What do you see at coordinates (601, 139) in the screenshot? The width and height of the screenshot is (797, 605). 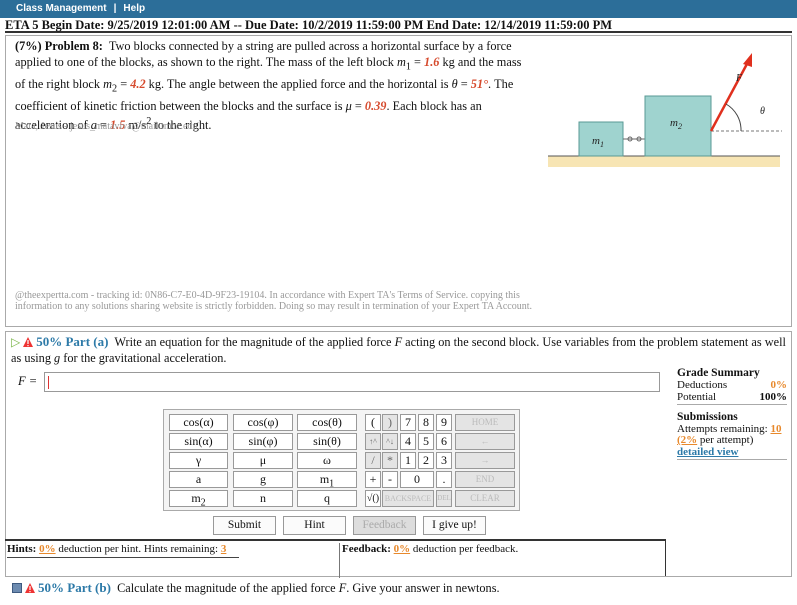 I see `block-m1` at bounding box center [601, 139].